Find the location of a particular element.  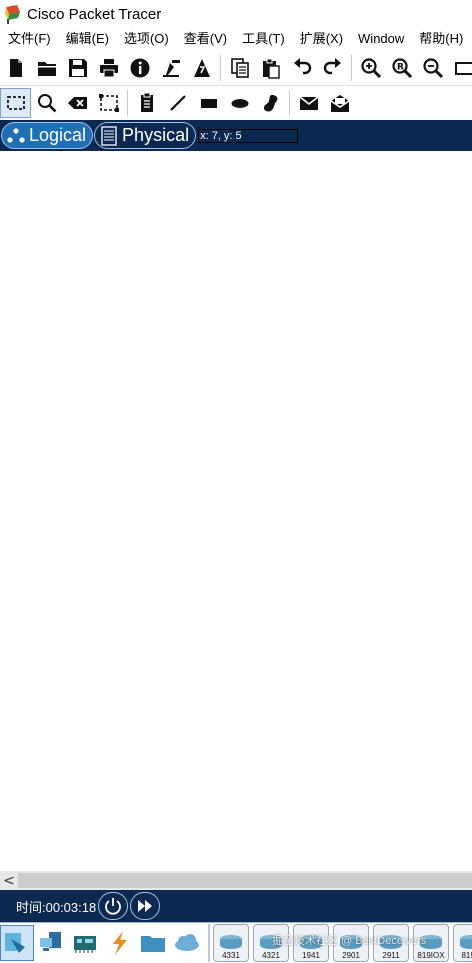

physical-rack-icon is located at coordinates (109, 135).